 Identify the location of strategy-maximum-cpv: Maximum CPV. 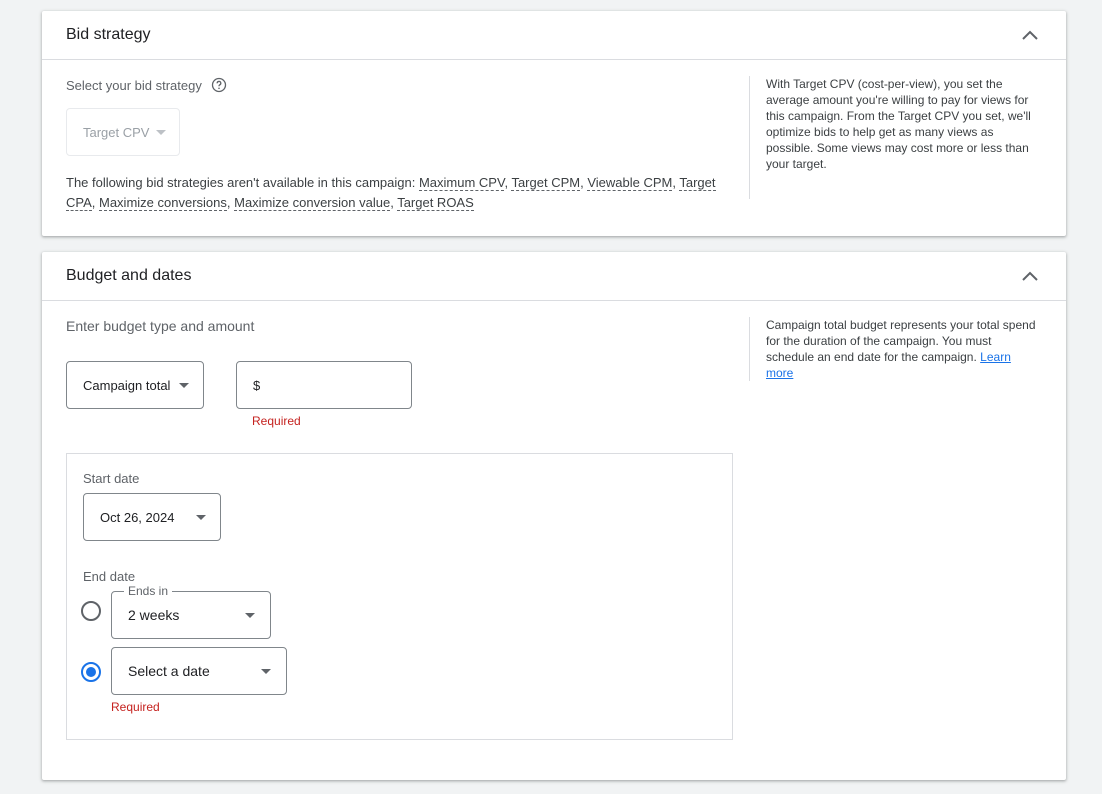
(461, 183).